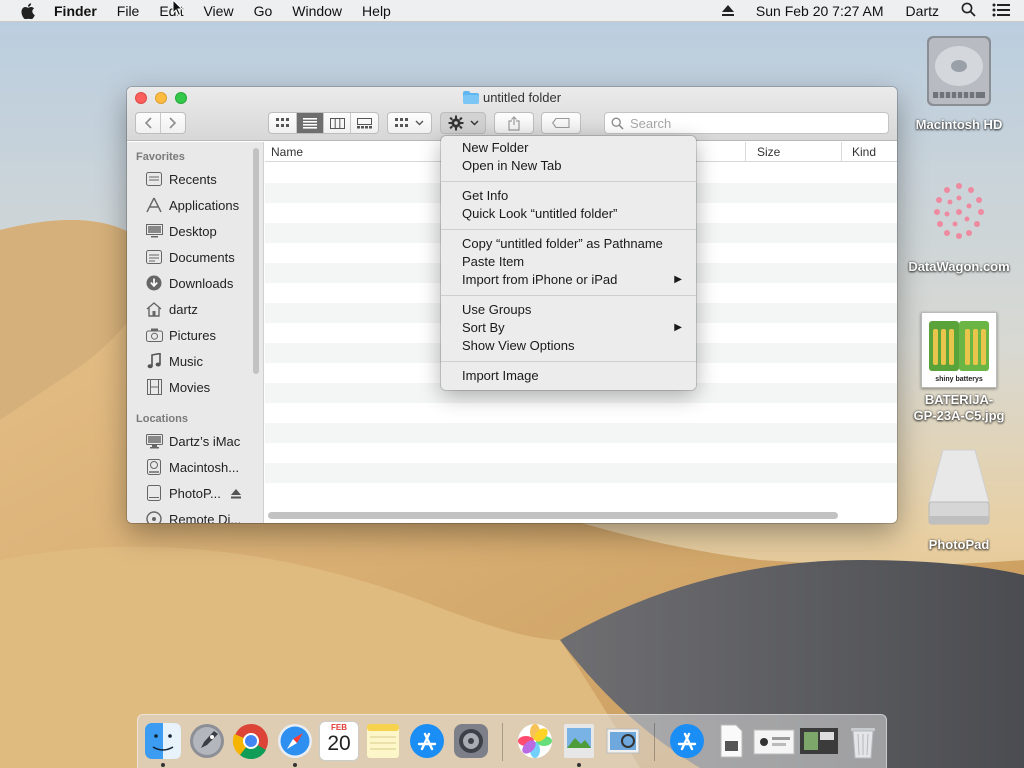  Describe the element at coordinates (651, 123) in the screenshot. I see `search-placeholder: Search` at that location.